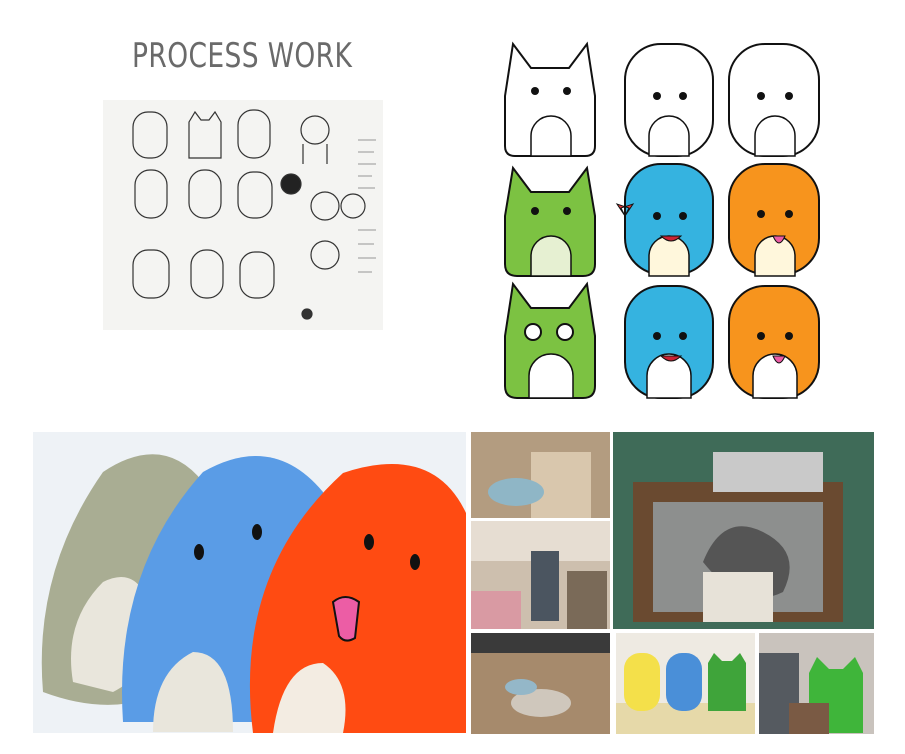  What do you see at coordinates (242, 56) in the screenshot?
I see `page-title: PROCESS WORK` at bounding box center [242, 56].